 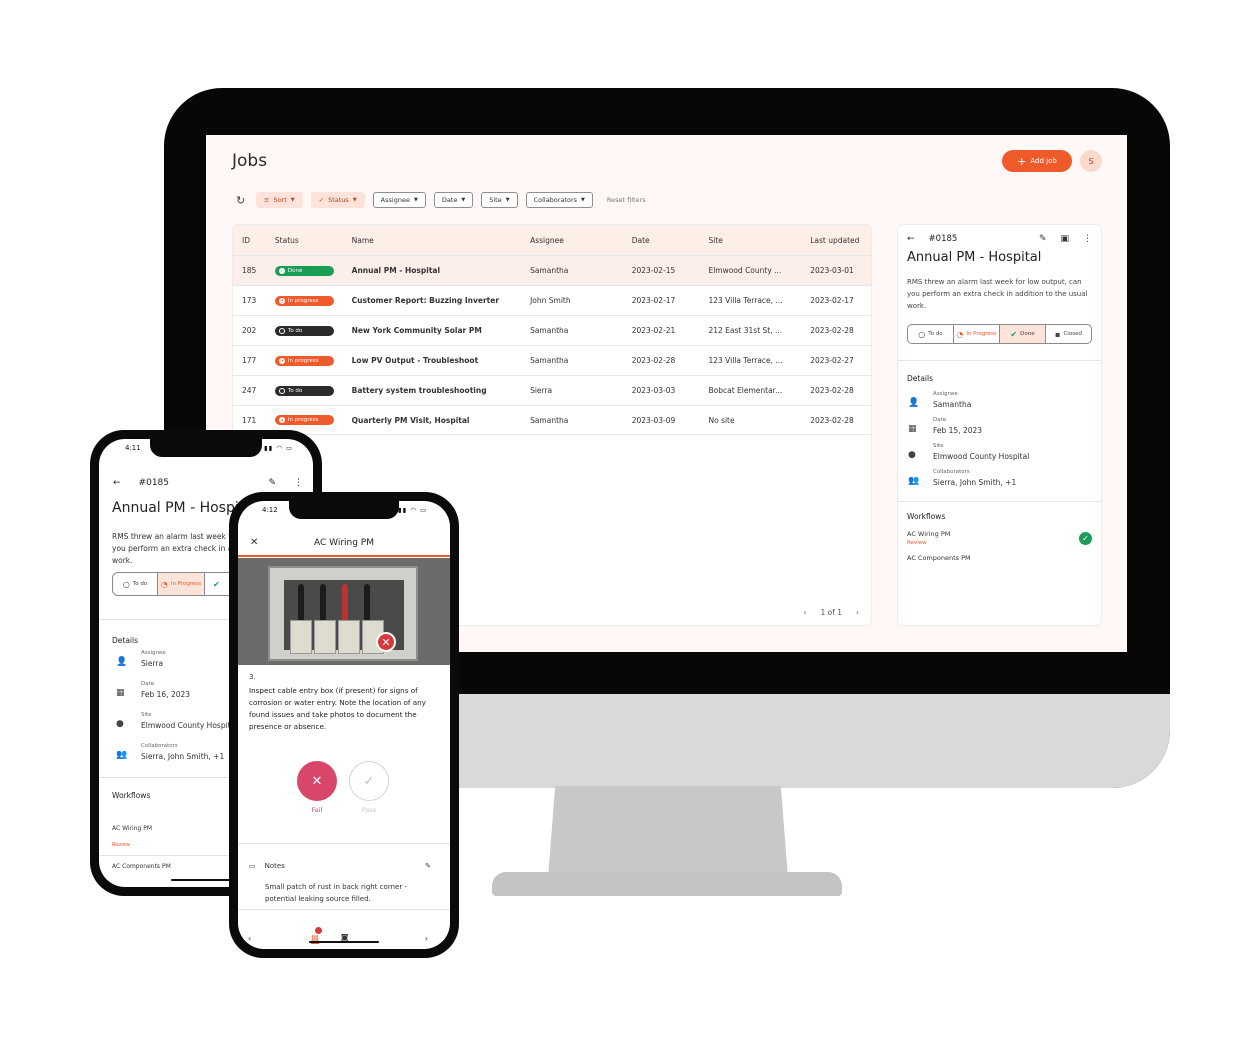 What do you see at coordinates (337, 200) in the screenshot?
I see `status-filter: ✓ Status ▼` at bounding box center [337, 200].